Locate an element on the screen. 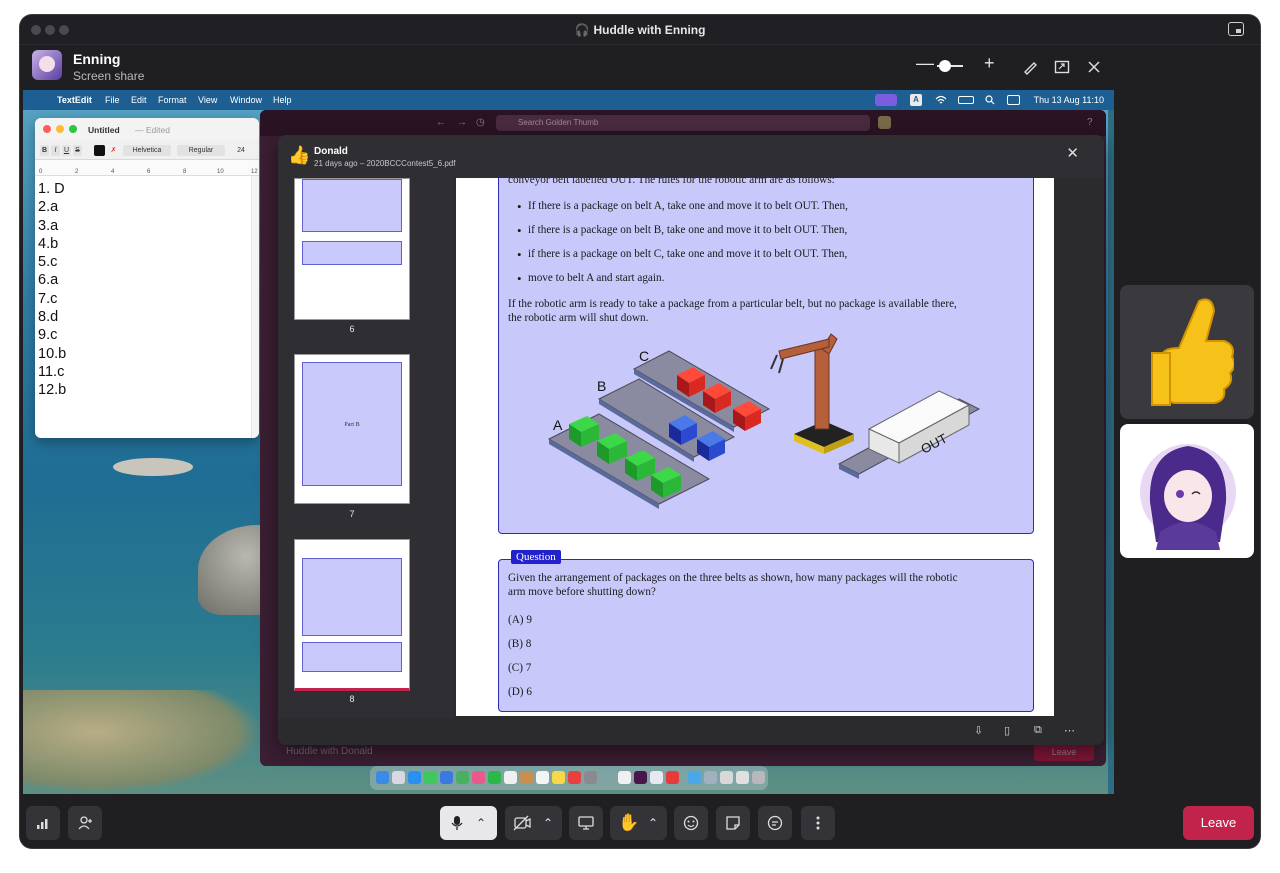 This screenshot has height=873, width=1280. font-style-select: Regular is located at coordinates (201, 150).